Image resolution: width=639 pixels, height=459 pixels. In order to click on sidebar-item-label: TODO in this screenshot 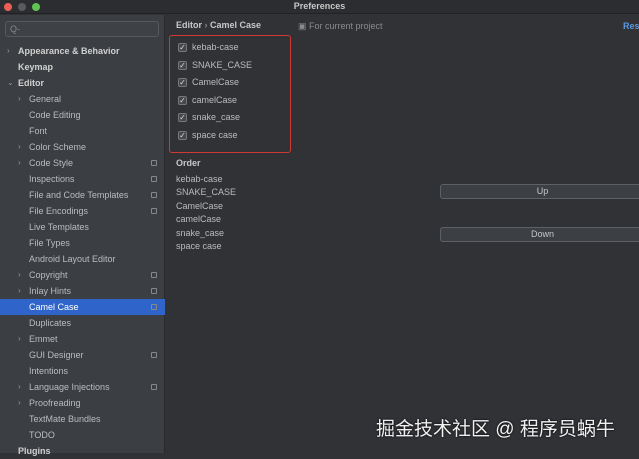, I will do `click(42, 435)`.